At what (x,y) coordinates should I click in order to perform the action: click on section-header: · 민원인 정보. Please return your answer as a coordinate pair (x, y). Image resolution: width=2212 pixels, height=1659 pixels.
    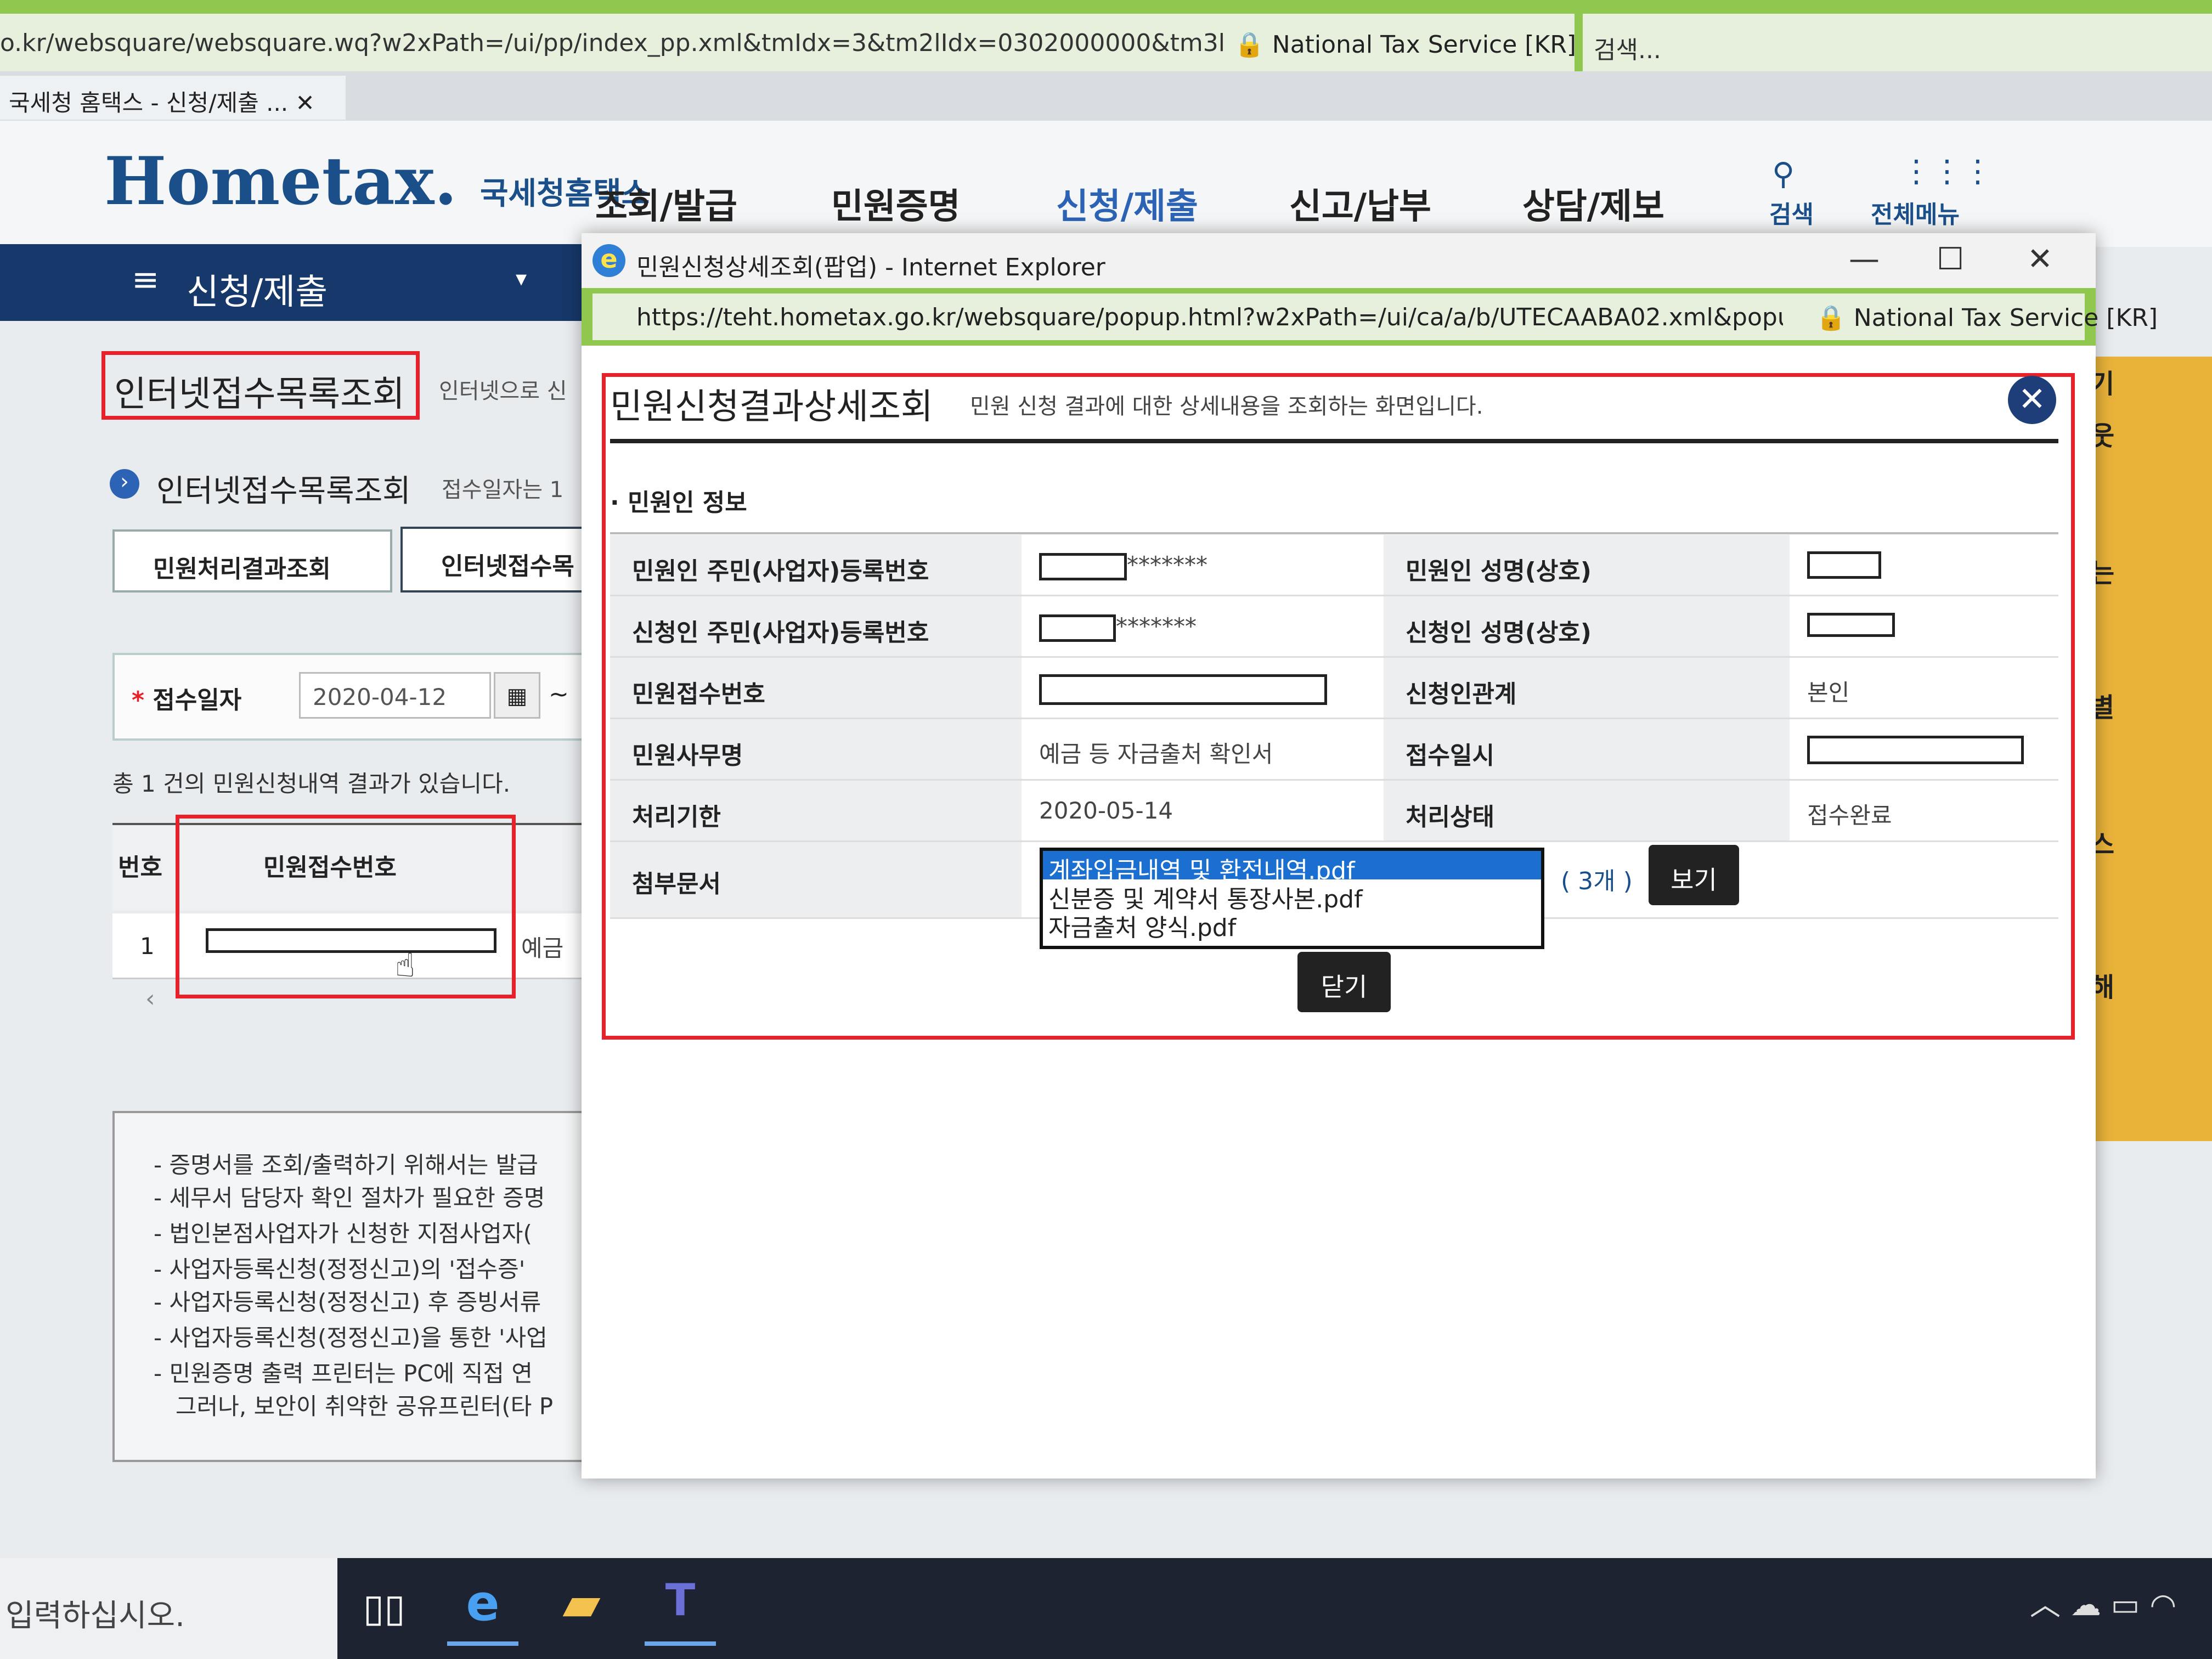
    Looking at the image, I should click on (678, 503).